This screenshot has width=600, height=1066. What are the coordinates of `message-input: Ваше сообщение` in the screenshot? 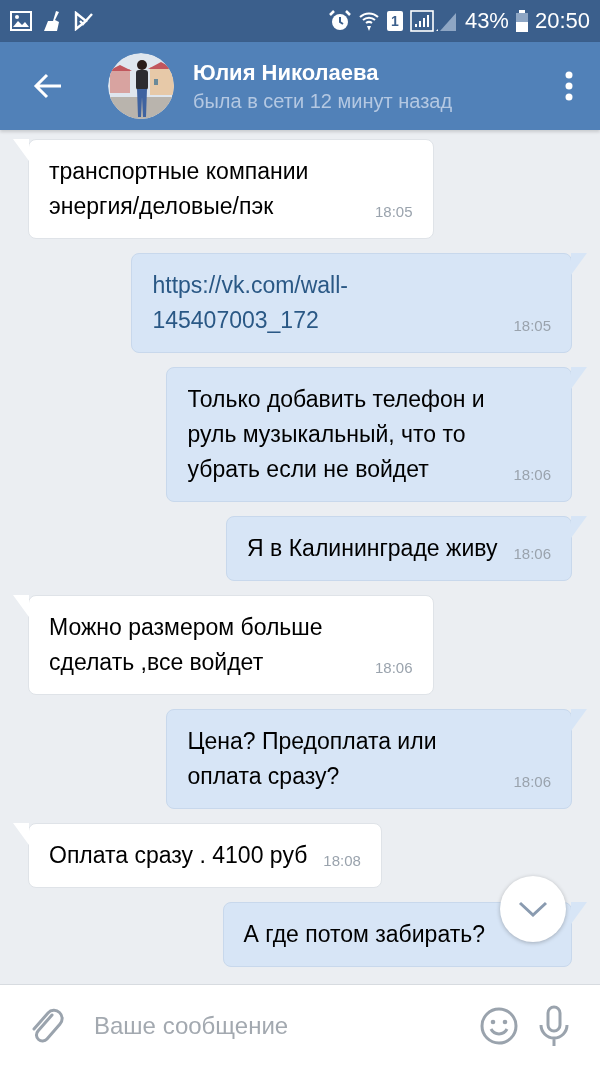 It's located at (276, 1025).